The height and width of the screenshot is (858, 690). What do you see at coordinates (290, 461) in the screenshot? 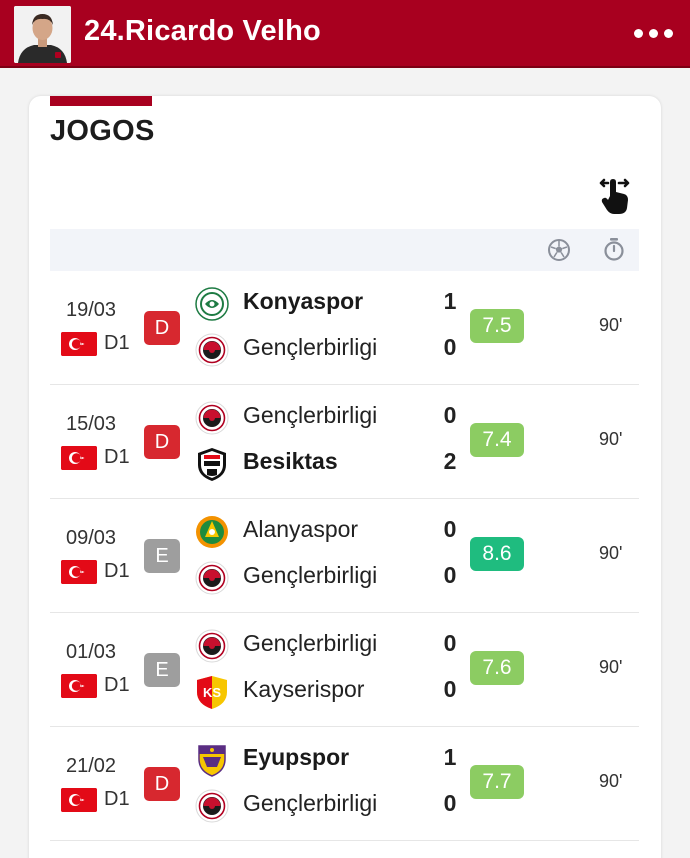
I see `away-team-name: Besiktas` at bounding box center [290, 461].